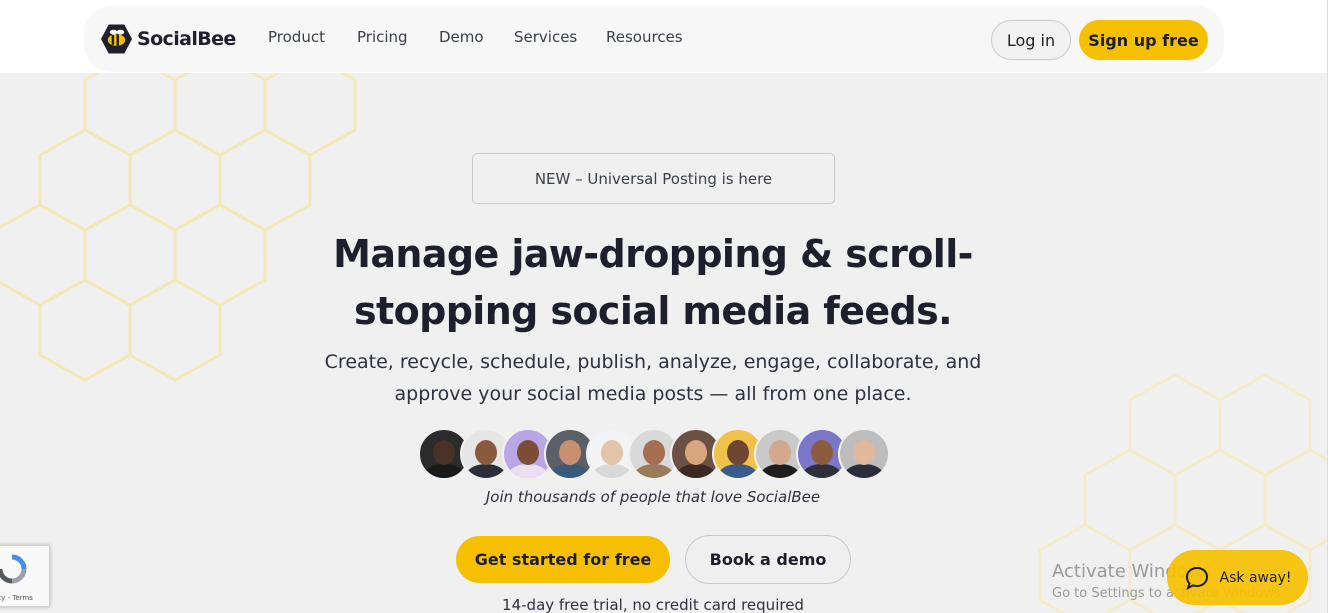  Describe the element at coordinates (1196, 578) in the screenshot. I see `chat-bubble-icon` at that location.